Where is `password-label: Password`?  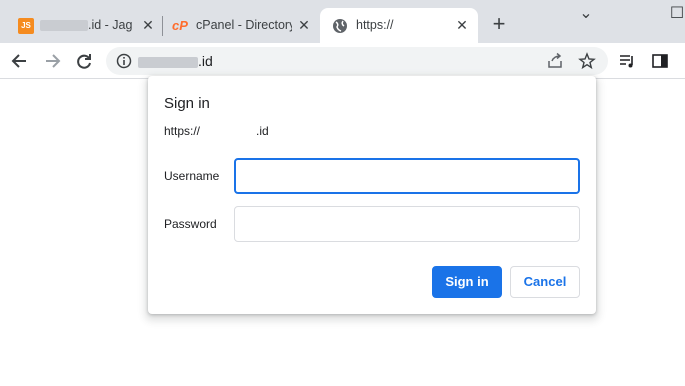 password-label: Password is located at coordinates (190, 224).